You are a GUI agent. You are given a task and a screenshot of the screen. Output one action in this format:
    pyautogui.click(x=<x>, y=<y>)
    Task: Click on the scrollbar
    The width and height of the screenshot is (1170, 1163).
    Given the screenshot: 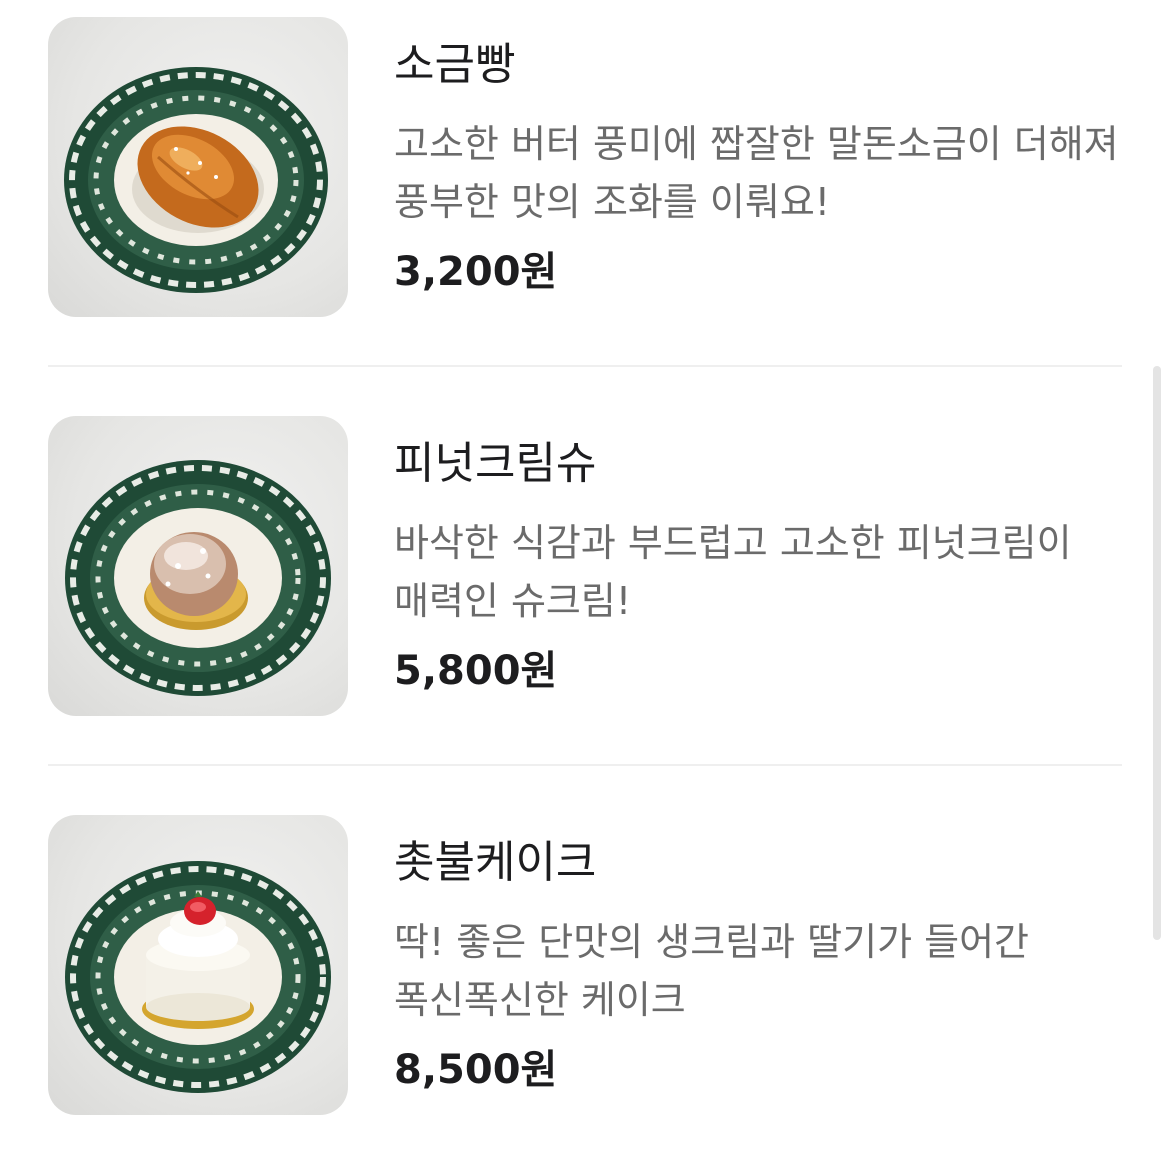 What is the action you would take?
    pyautogui.click(x=1157, y=653)
    